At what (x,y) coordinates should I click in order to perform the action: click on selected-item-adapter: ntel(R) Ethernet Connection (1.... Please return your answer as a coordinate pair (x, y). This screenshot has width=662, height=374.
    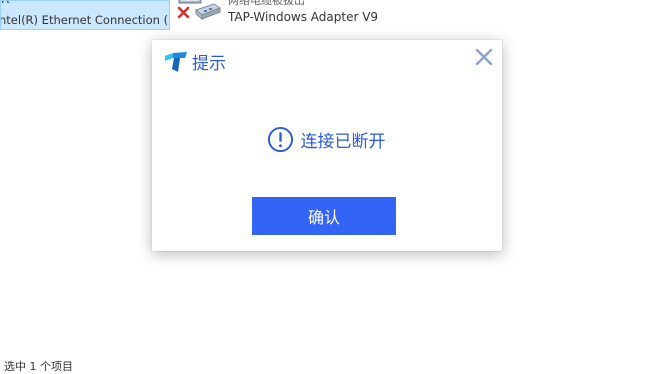
    Looking at the image, I should click on (85, 20).